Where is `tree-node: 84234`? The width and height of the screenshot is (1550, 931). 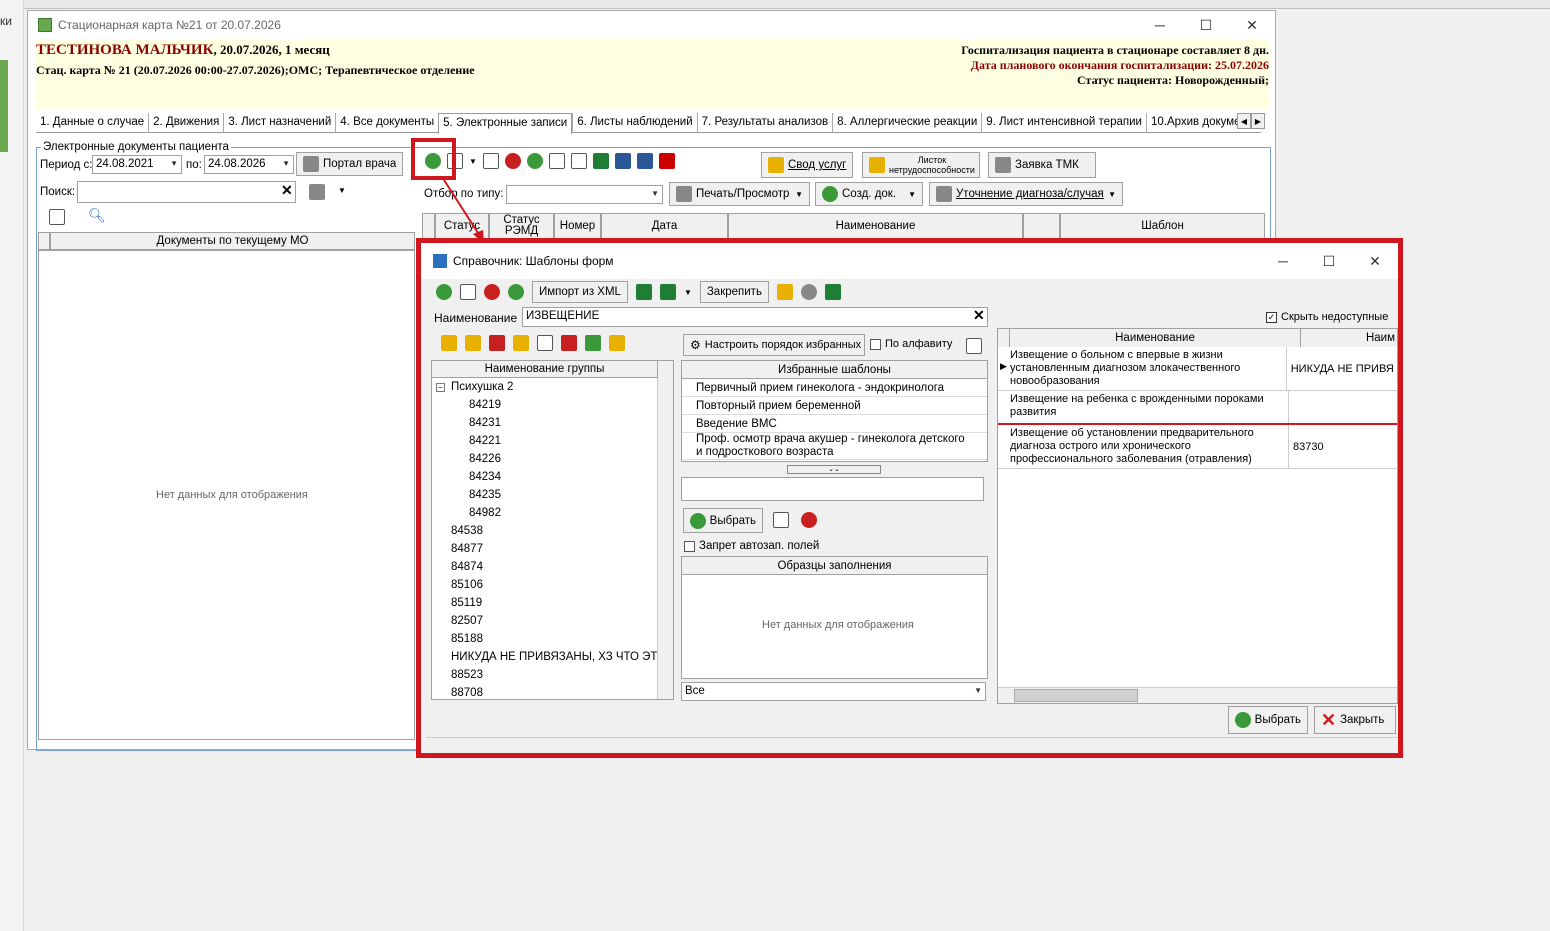 tree-node: 84234 is located at coordinates (552, 477).